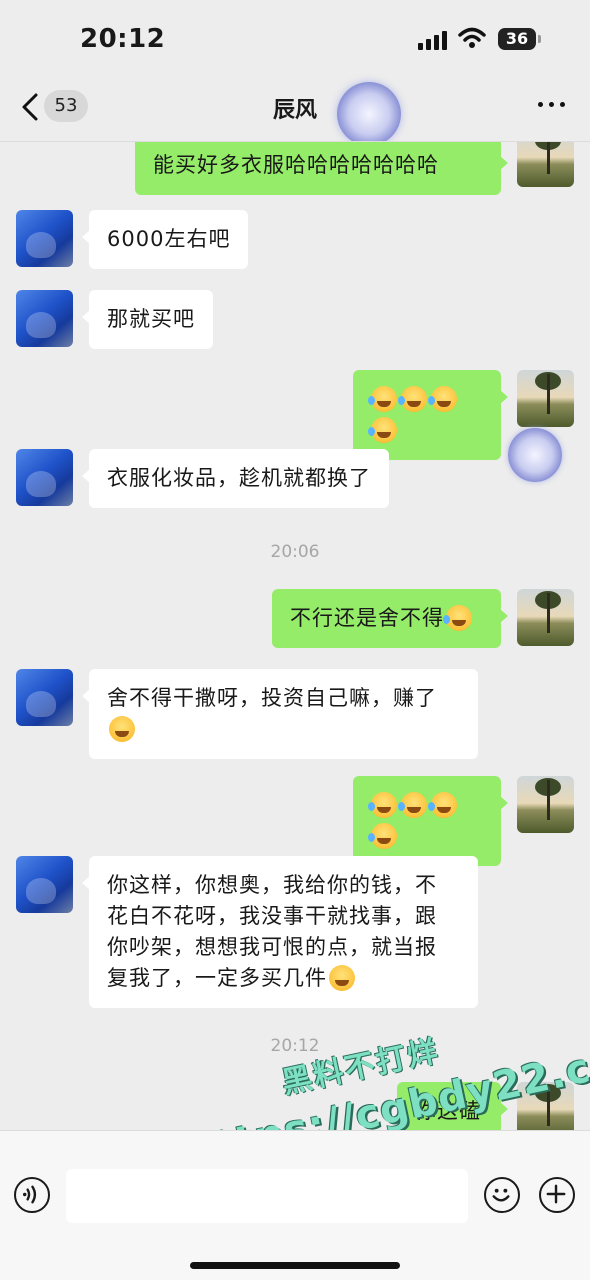 The width and height of the screenshot is (590, 1280). What do you see at coordinates (295, 40) in the screenshot?
I see `status-bar: 20:12 36` at bounding box center [295, 40].